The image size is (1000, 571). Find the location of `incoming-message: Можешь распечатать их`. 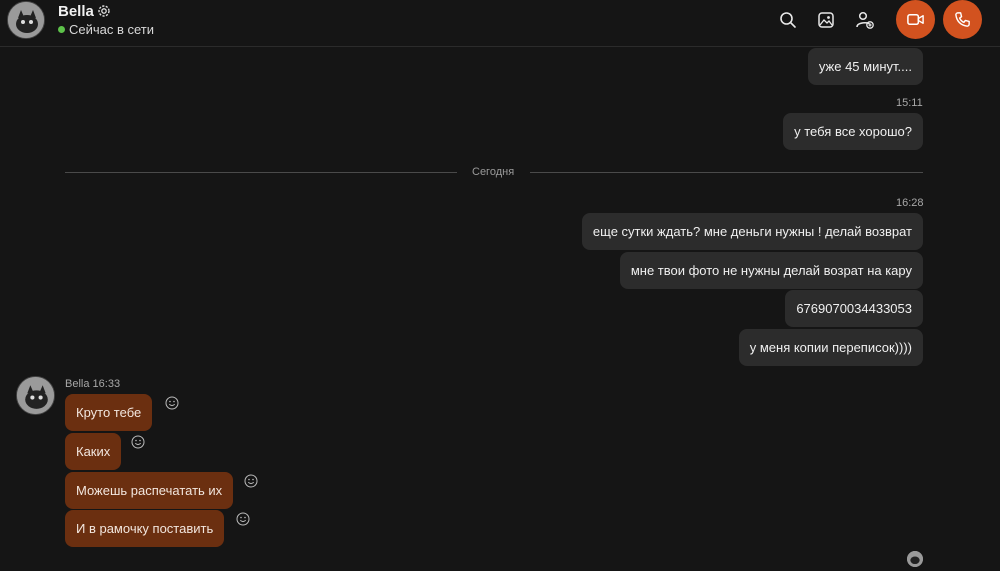

incoming-message: Можешь распечатать их is located at coordinates (149, 490).